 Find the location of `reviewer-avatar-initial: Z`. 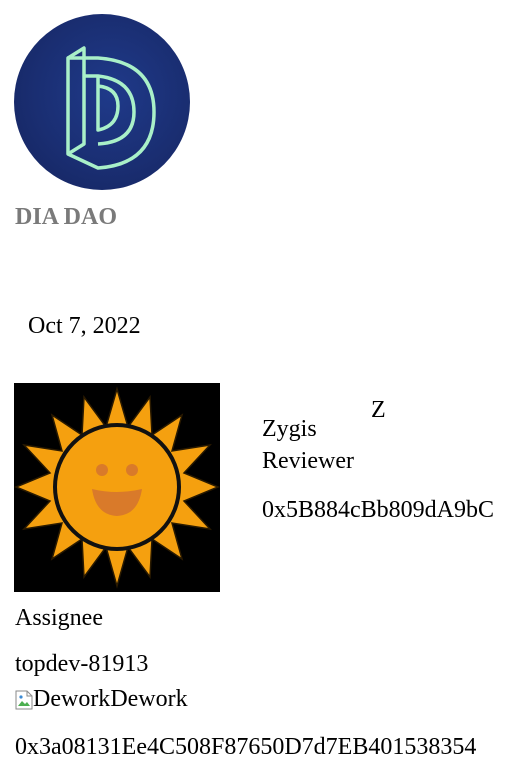

reviewer-avatar-initial: Z is located at coordinates (378, 410).